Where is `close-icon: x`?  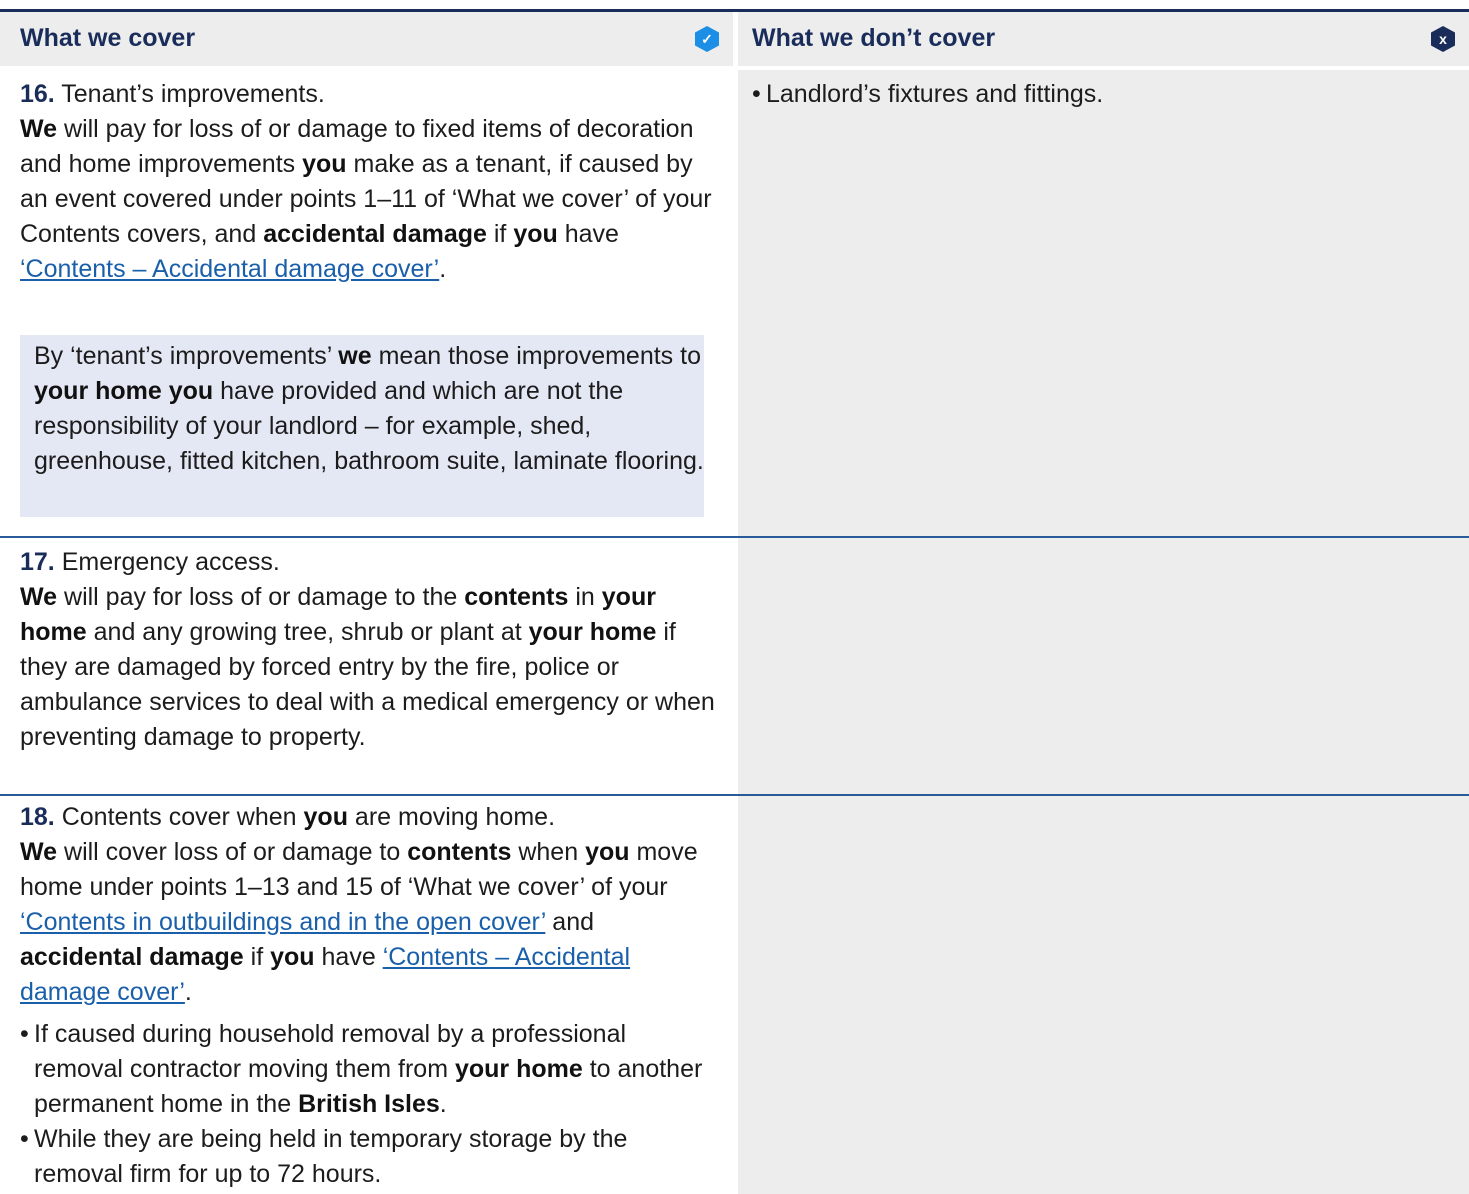
close-icon: x is located at coordinates (1443, 39).